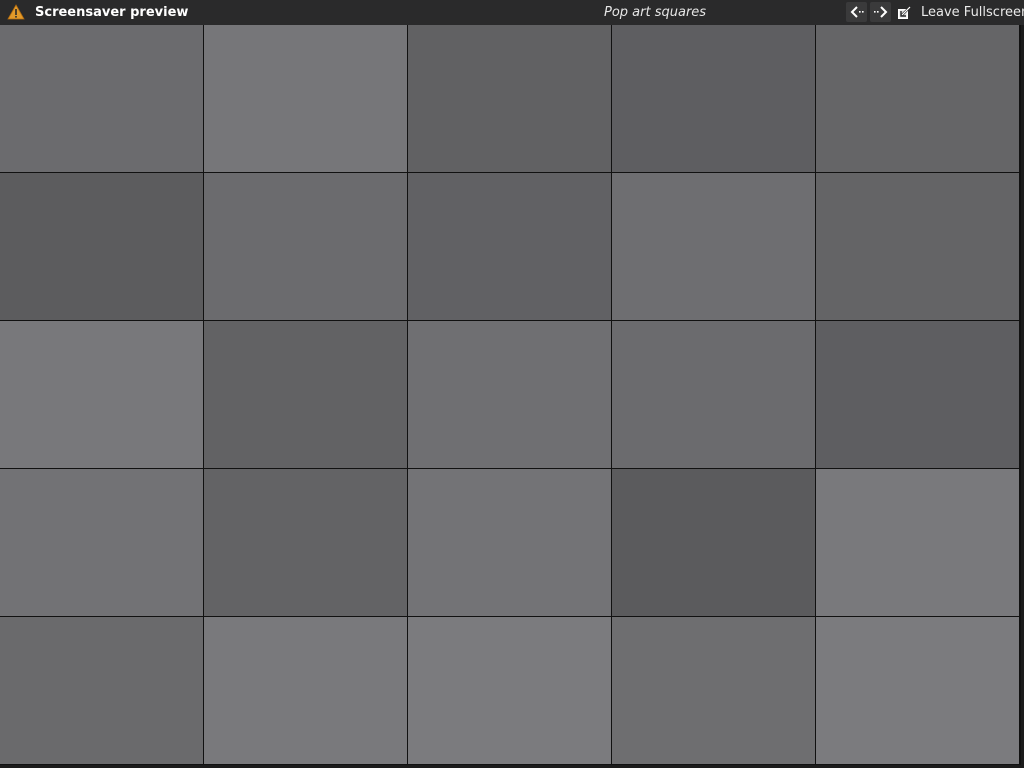 The image size is (1024, 768). Describe the element at coordinates (972, 13) in the screenshot. I see `leave-fullscreen-button: Leave Fullscreen` at that location.